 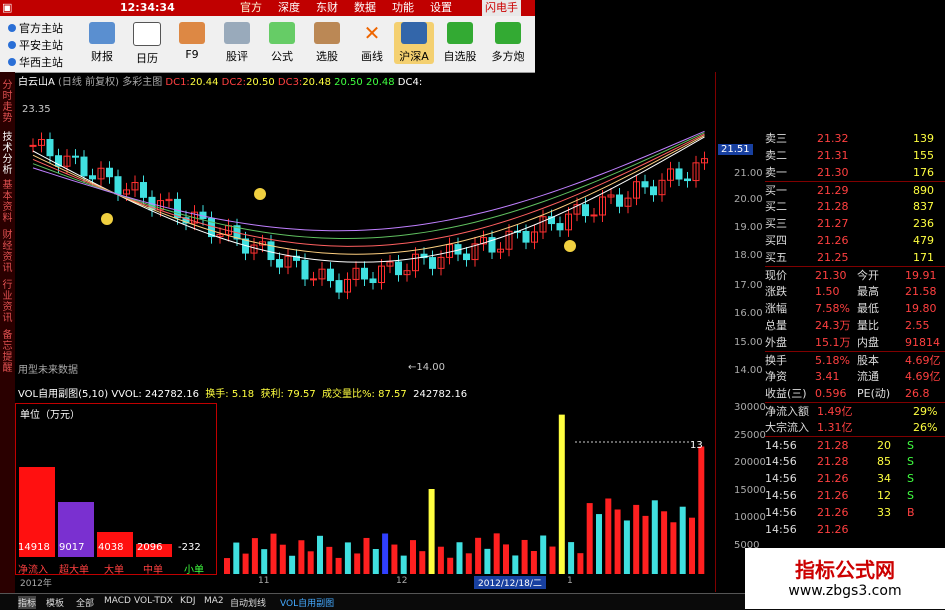 What do you see at coordinates (102, 33) in the screenshot?
I see `report-icon` at bounding box center [102, 33].